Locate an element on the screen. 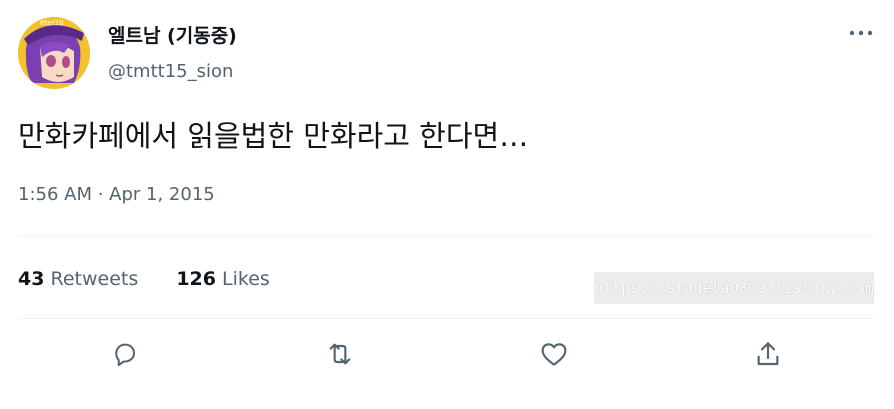  retweets-stat: 43 Retweets is located at coordinates (78, 279).